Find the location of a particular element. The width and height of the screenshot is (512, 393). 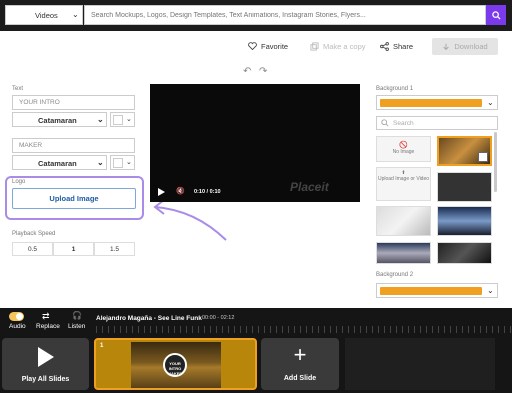

no-image-label: No Image is located at coordinates (403, 152).